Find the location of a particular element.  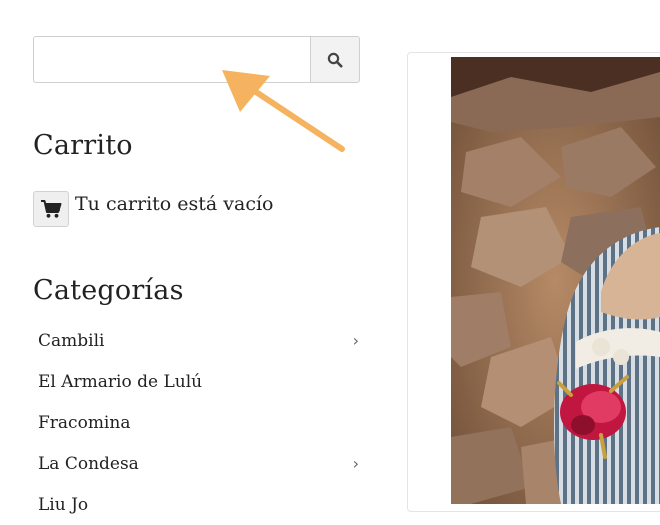

category-item-el-armario-de-lulu: El Armario de Lulú is located at coordinates (198, 381).